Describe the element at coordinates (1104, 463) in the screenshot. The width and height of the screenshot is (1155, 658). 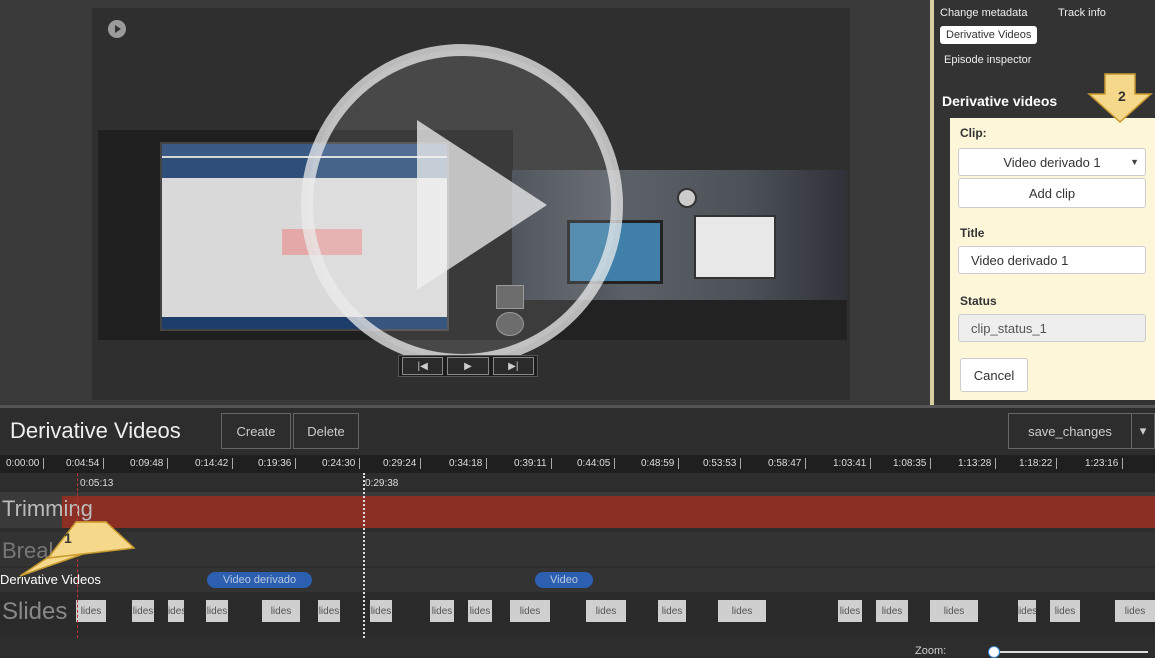
I see `ruler-tick: 1:23:16` at that location.